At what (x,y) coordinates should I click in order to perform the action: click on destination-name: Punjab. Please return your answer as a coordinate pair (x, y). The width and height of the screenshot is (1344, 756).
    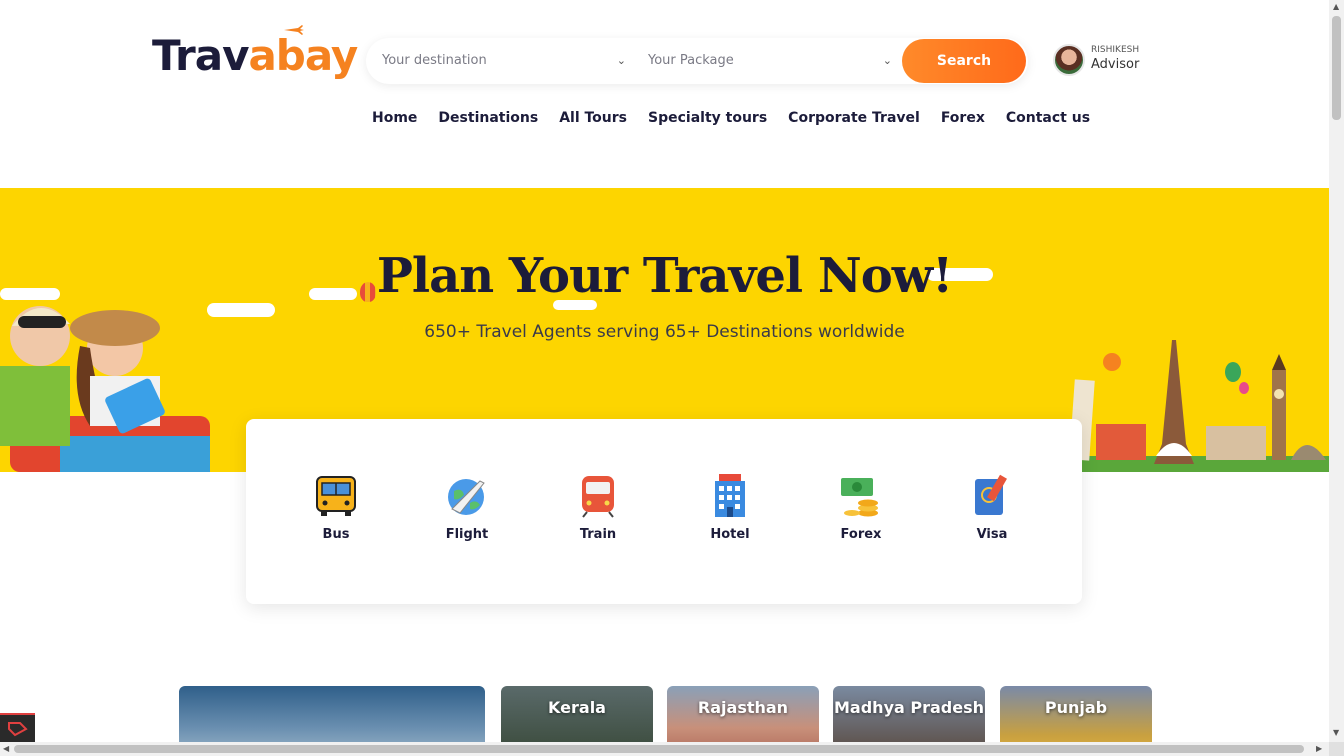
    Looking at the image, I should click on (1076, 707).